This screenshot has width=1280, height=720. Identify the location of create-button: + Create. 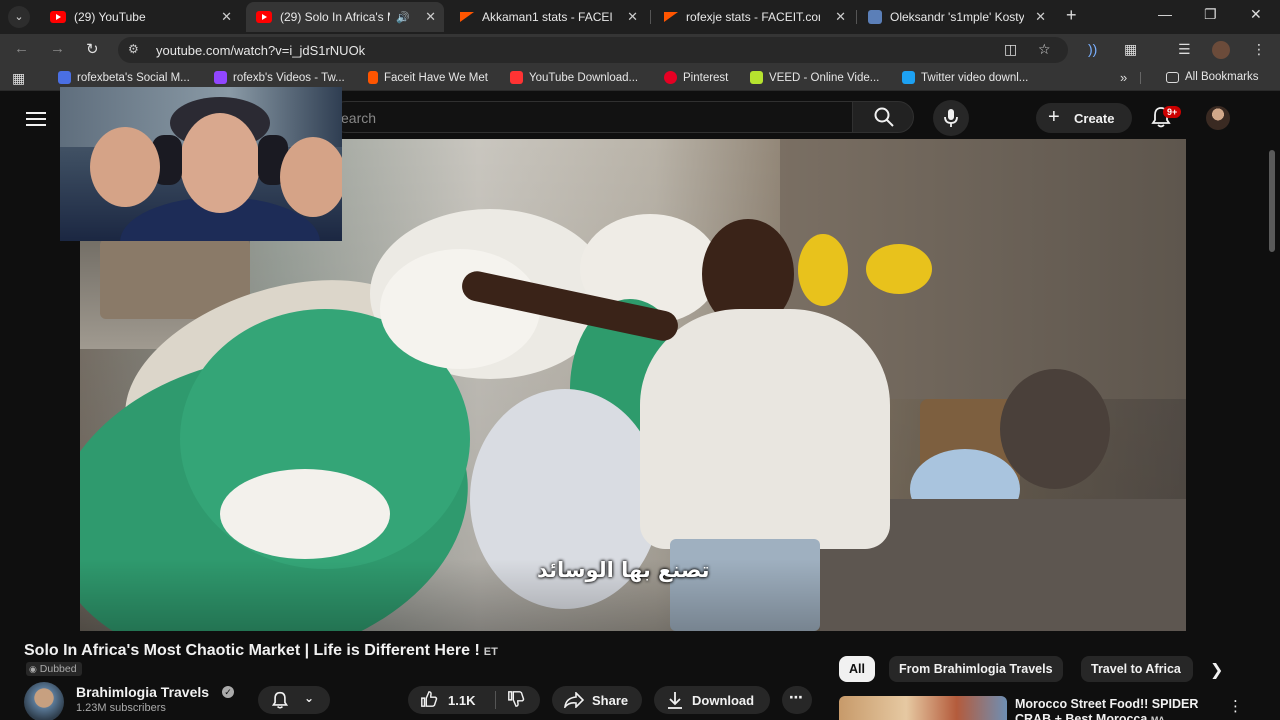
(1084, 118).